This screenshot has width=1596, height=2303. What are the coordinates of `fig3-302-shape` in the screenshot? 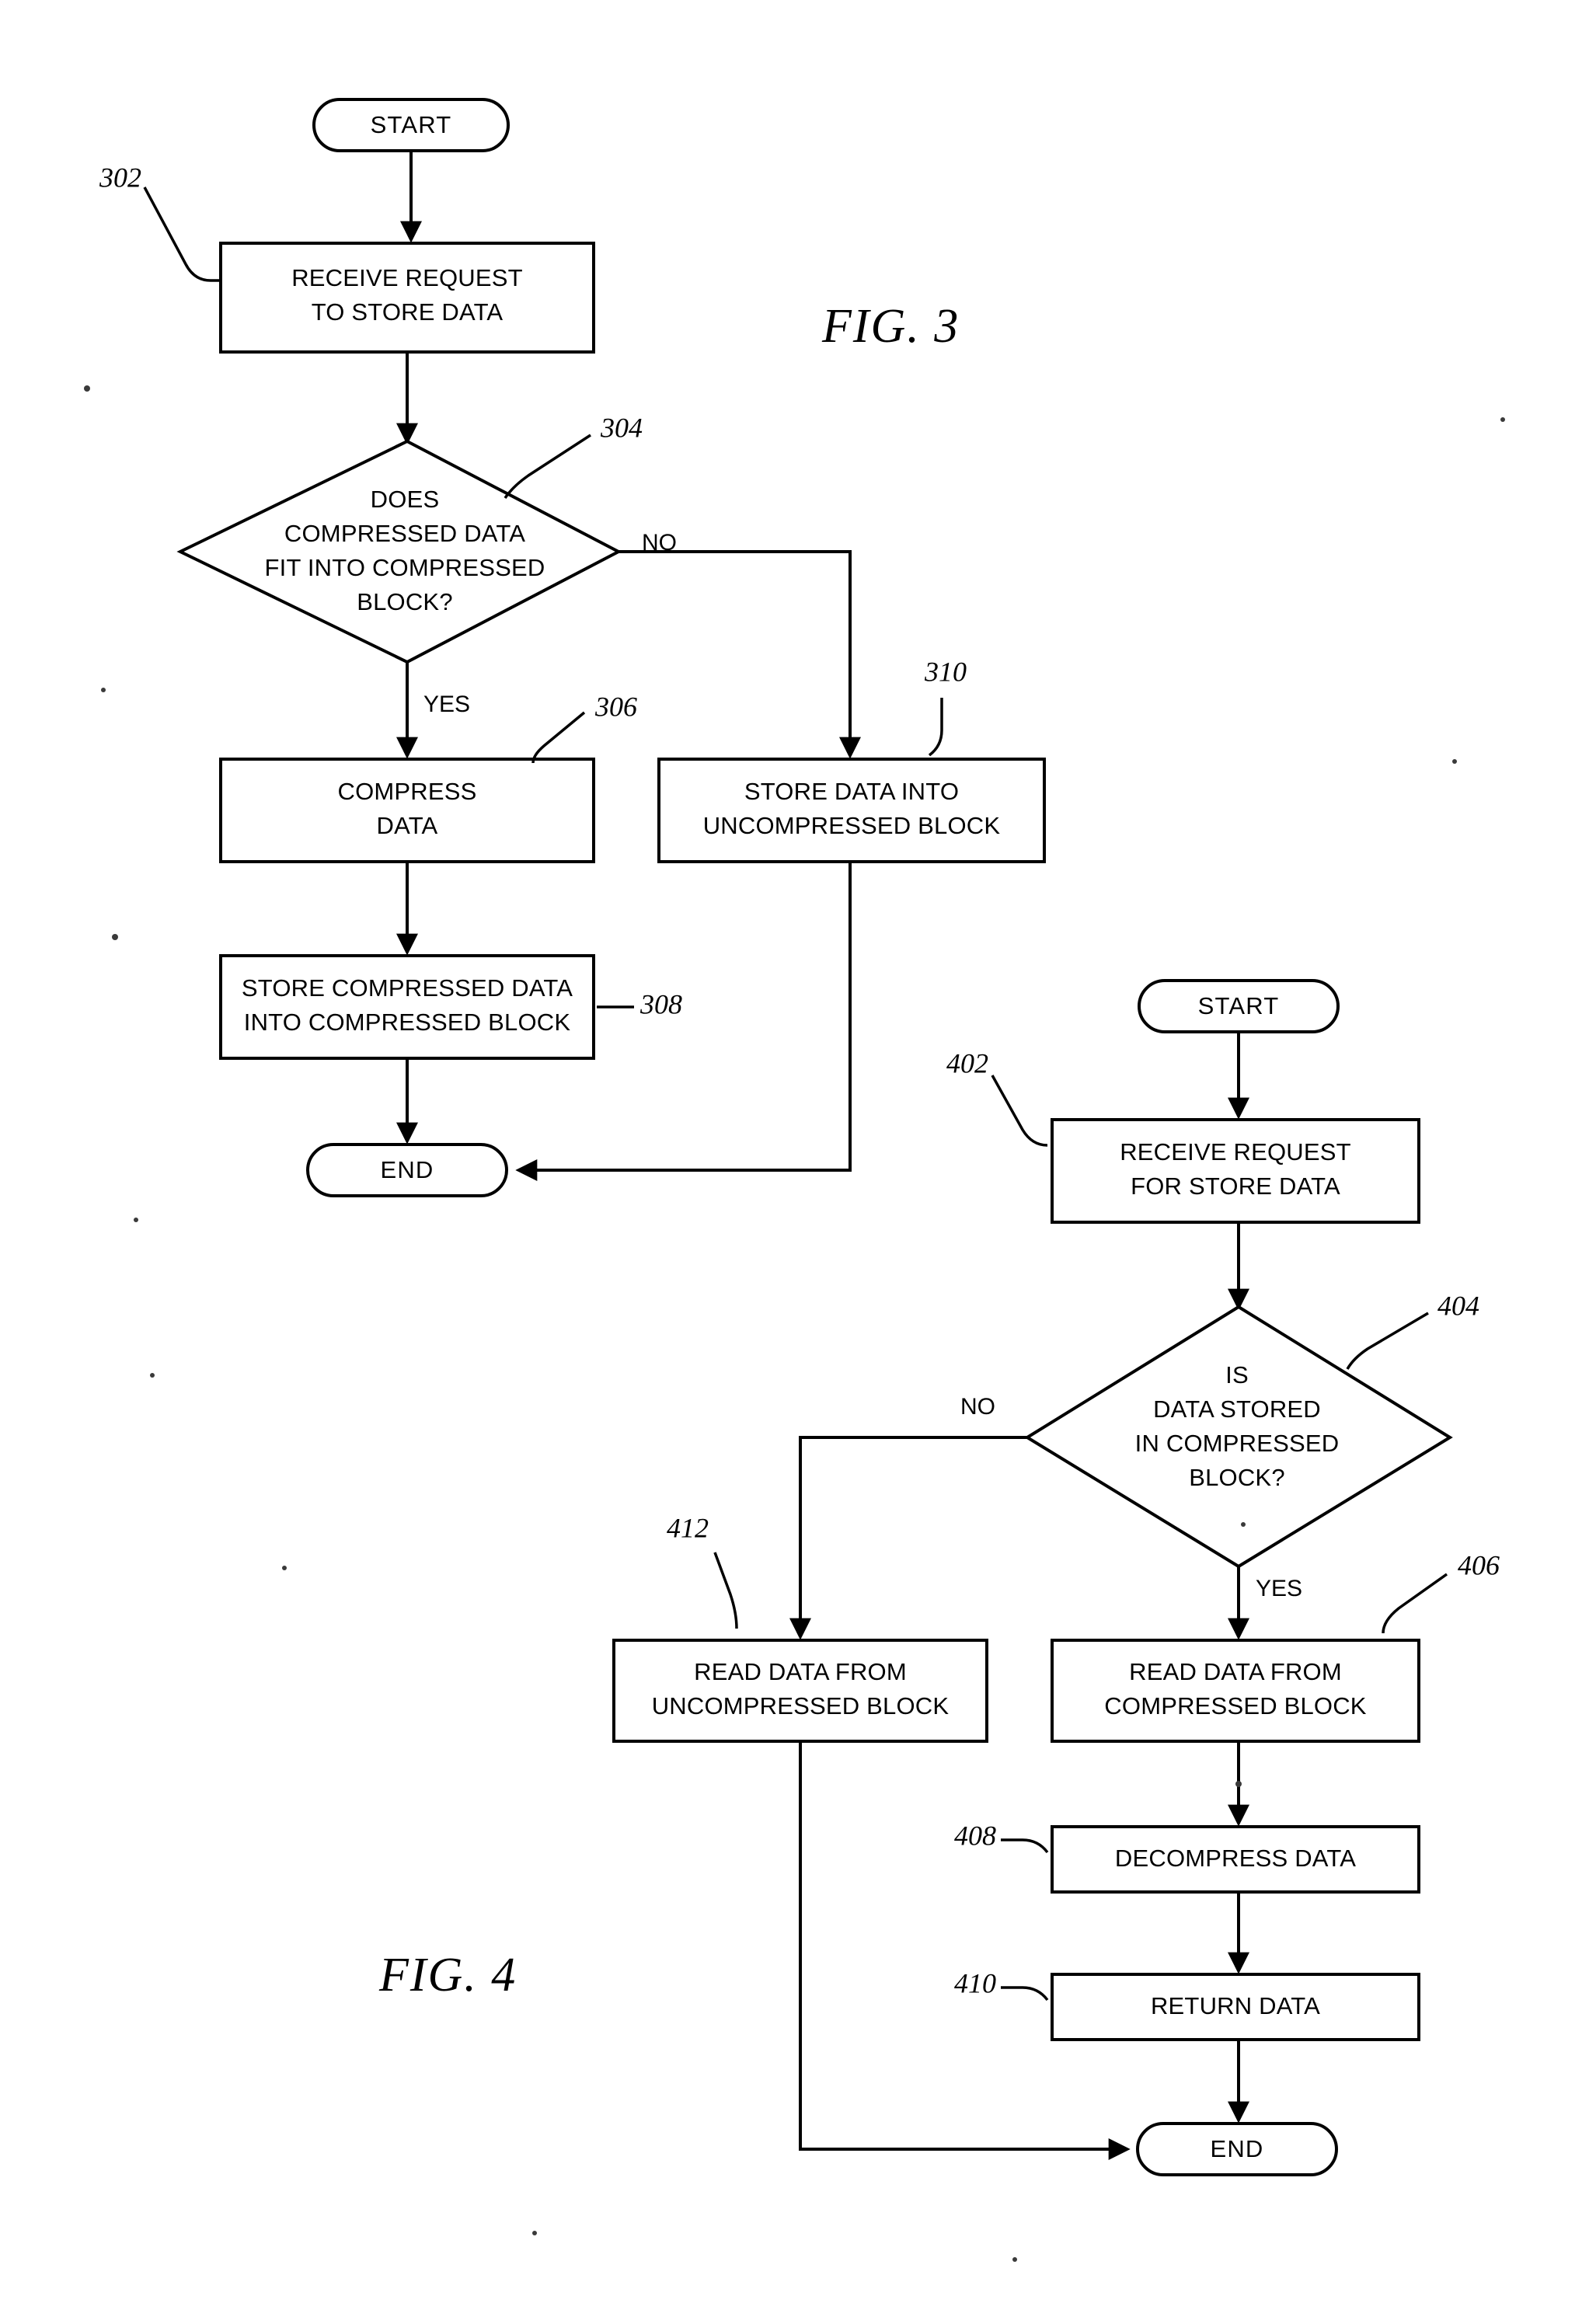 It's located at (407, 298).